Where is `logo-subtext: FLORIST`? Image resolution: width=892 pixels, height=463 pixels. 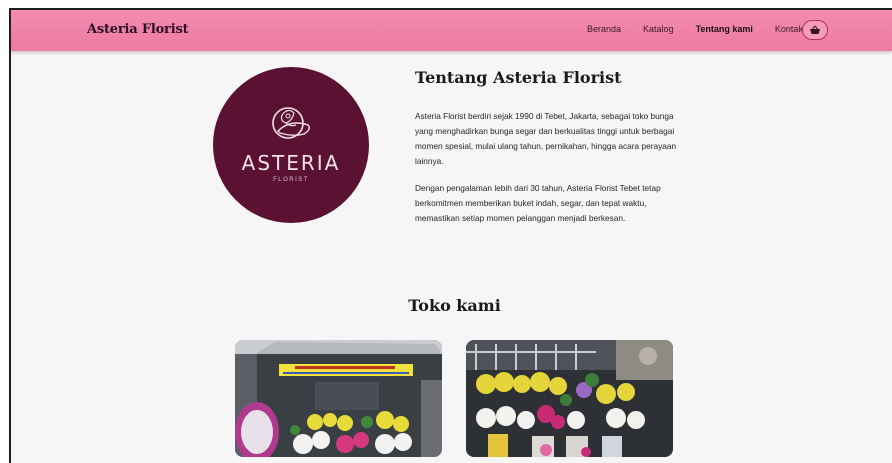 logo-subtext: FLORIST is located at coordinates (291, 180).